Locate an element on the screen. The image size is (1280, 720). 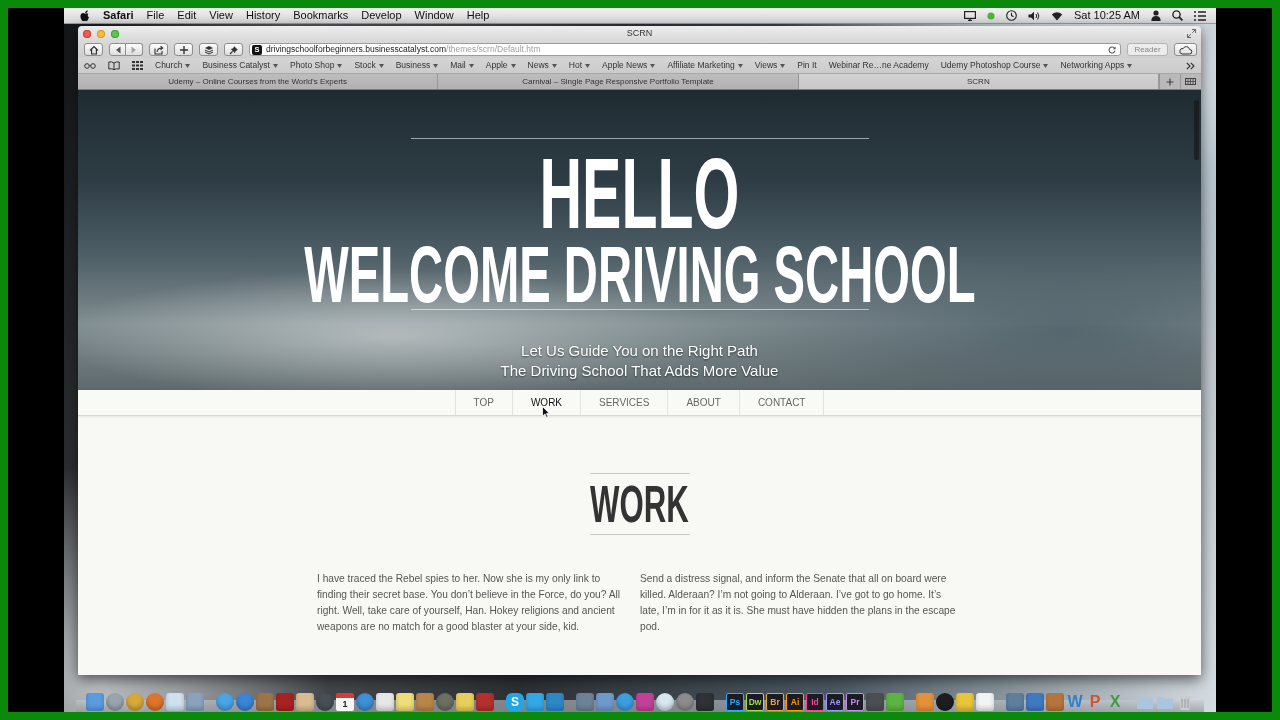
letter-app-tile: Br is located at coordinates (775, 702).